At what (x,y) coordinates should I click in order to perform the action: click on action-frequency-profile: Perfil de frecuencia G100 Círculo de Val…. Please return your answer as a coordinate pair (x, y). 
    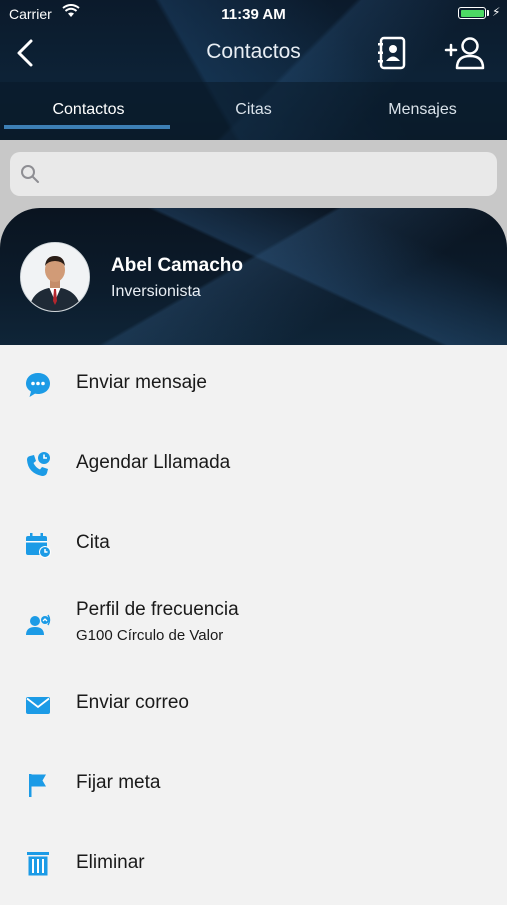
    Looking at the image, I should click on (253, 625).